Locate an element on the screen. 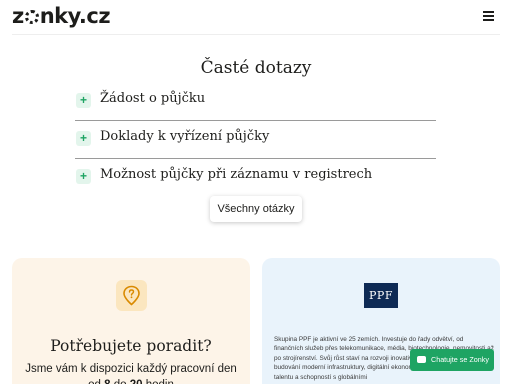  faq-item-loan-application: + Žádost o půjčku is located at coordinates (255, 102).